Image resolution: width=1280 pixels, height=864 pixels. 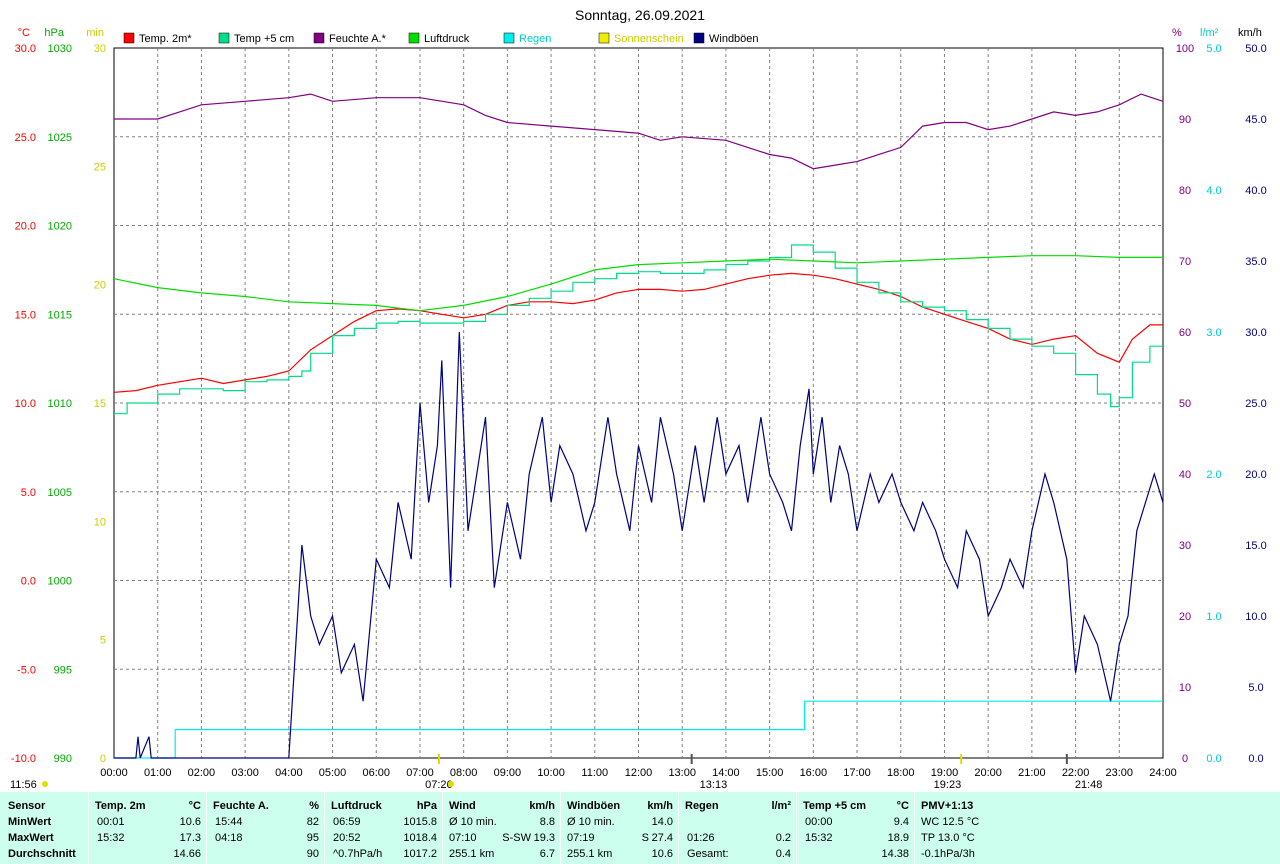 What do you see at coordinates (194, 806) in the screenshot?
I see `stats-unit: °C` at bounding box center [194, 806].